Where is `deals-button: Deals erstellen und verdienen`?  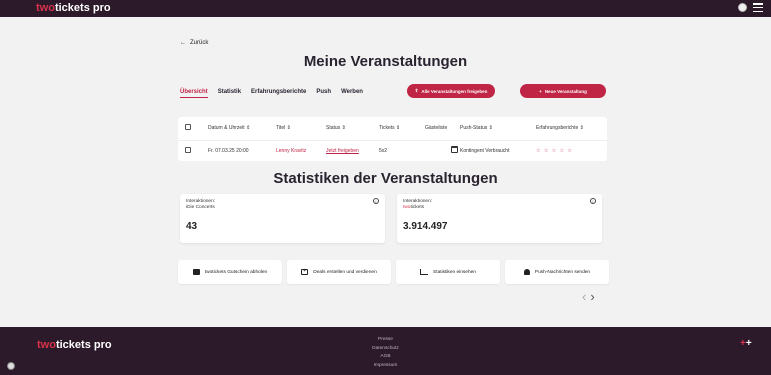
deals-button: Deals erstellen und verdienen is located at coordinates (339, 272).